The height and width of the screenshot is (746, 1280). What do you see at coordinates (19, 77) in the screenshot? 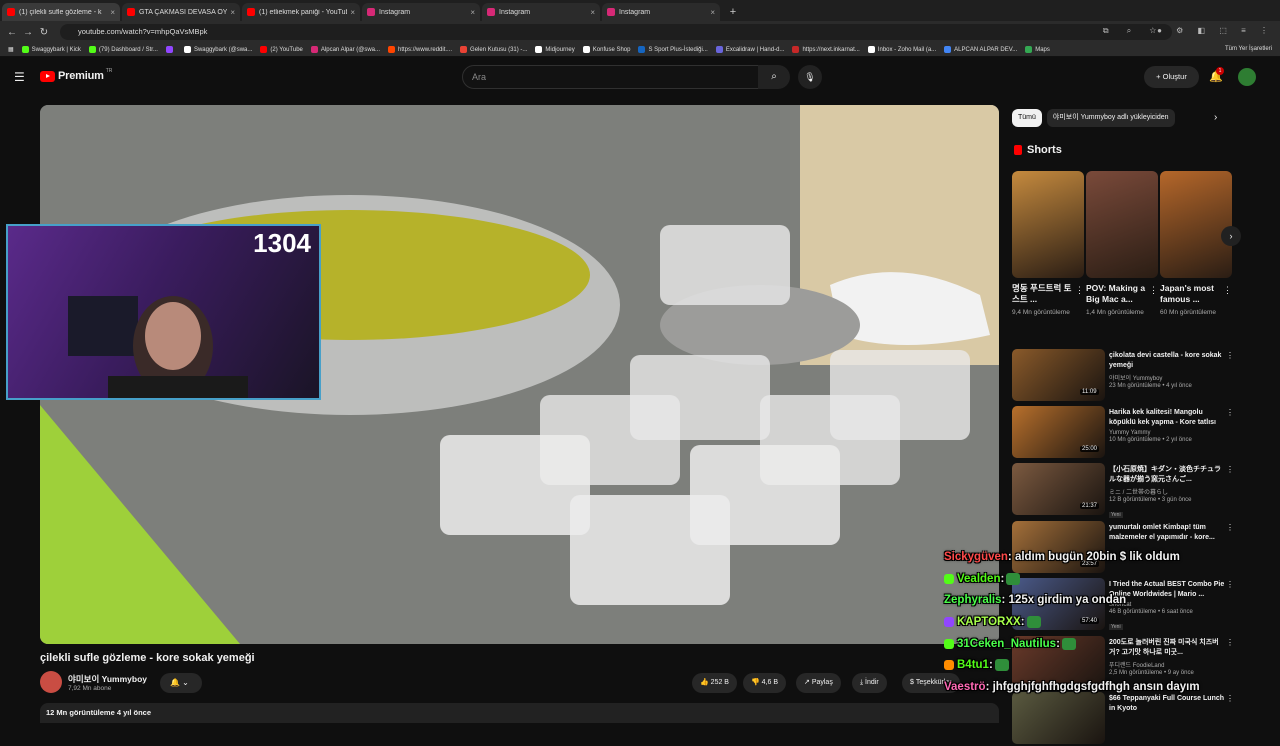
I see `menu-icon: ☰` at bounding box center [19, 77].